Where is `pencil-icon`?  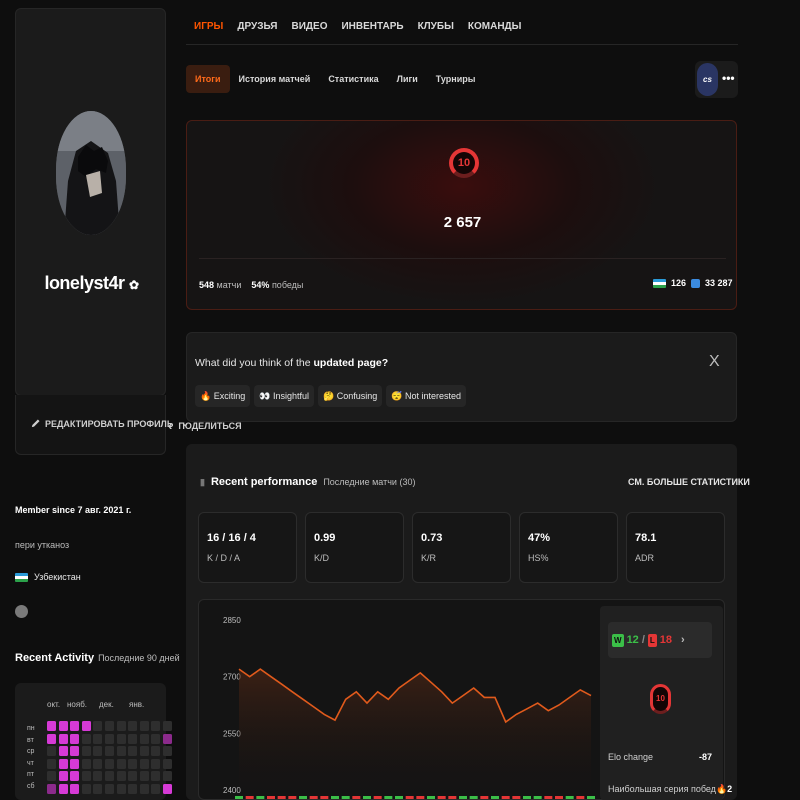
pencil-icon is located at coordinates (35, 423).